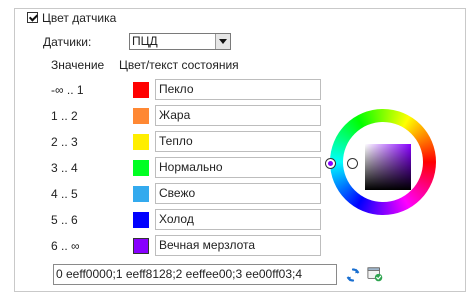 The width and height of the screenshot is (470, 300). I want to click on range-label: -∞ .. 1, so click(67, 90).